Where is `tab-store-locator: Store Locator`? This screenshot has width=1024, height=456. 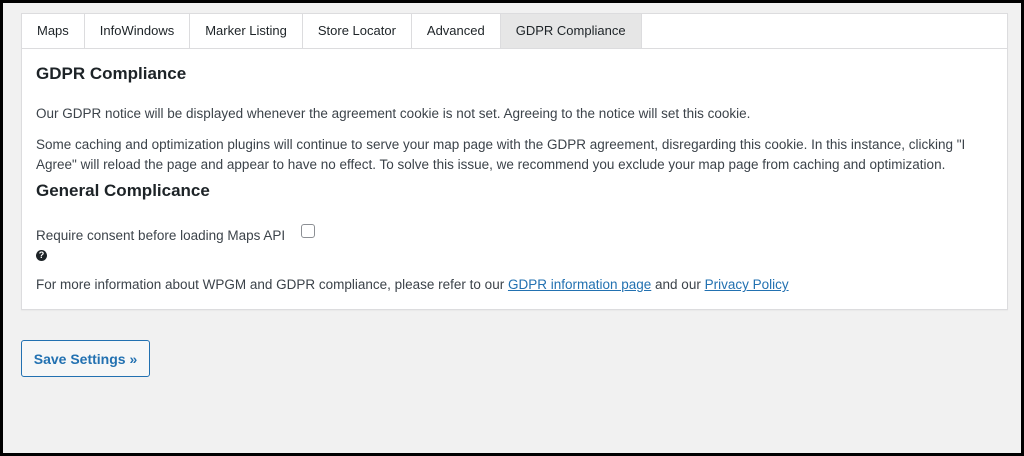
tab-store-locator: Store Locator is located at coordinates (357, 31).